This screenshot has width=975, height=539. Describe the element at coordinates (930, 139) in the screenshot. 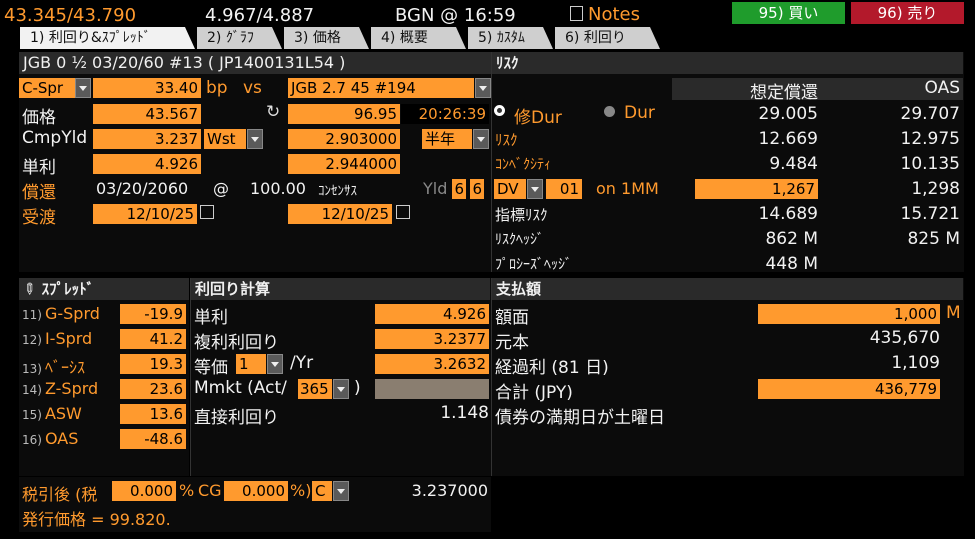

I see `risk-value-2: 12.975` at that location.